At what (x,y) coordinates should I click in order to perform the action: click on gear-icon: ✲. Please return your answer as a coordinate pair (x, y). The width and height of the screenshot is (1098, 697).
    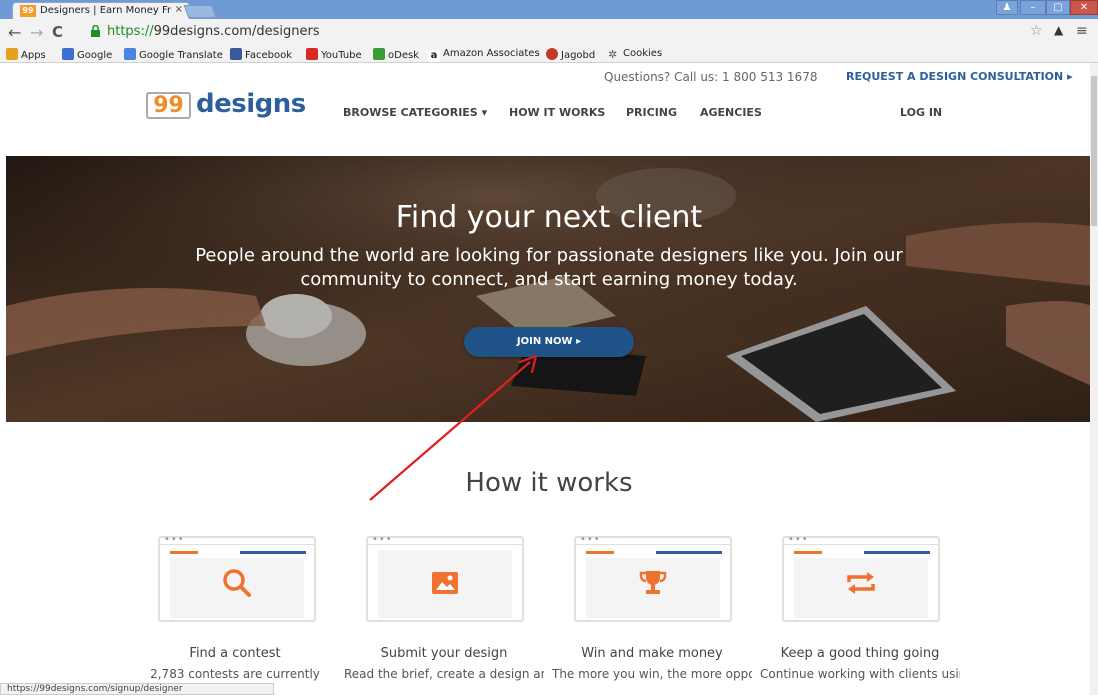
    Looking at the image, I should click on (613, 54).